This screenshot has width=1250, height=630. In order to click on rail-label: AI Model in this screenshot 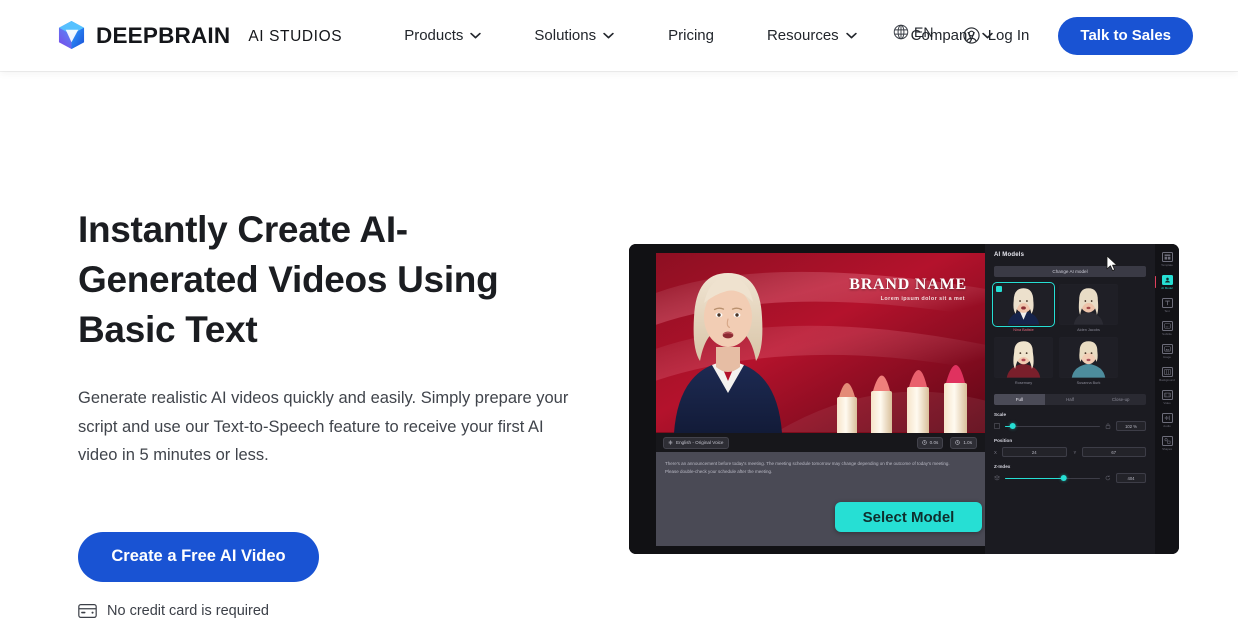, I will do `click(1167, 288)`.